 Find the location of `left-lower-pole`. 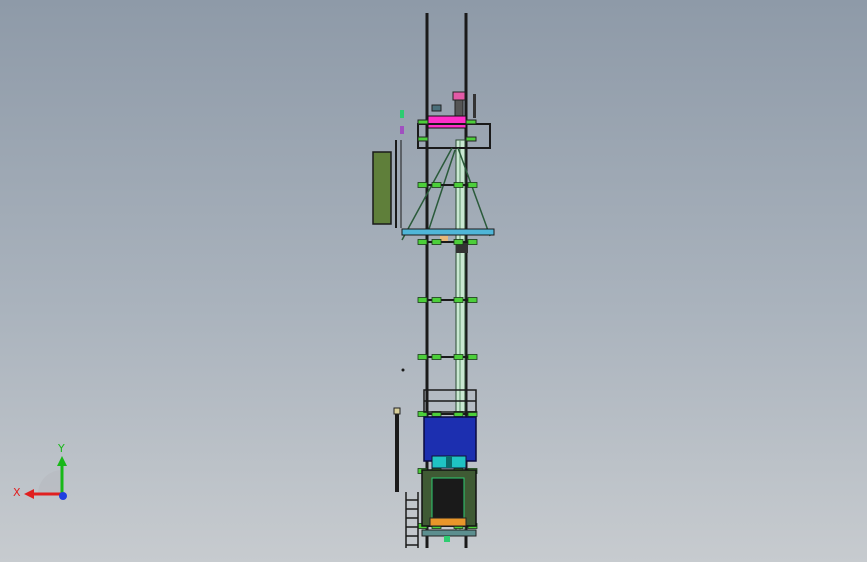

left-lower-pole is located at coordinates (399, 430).